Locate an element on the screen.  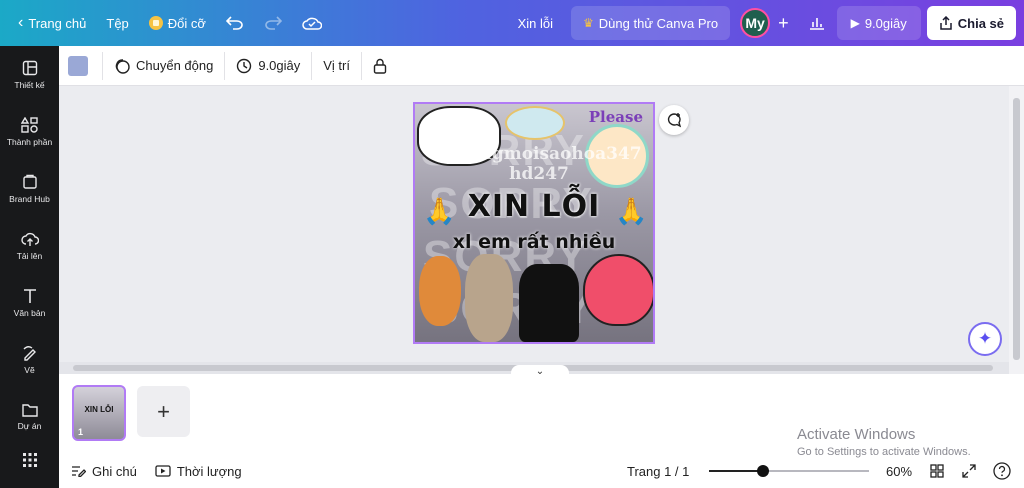
sidebar-item-uploads: Tải lên is located at coordinates (29, 245).